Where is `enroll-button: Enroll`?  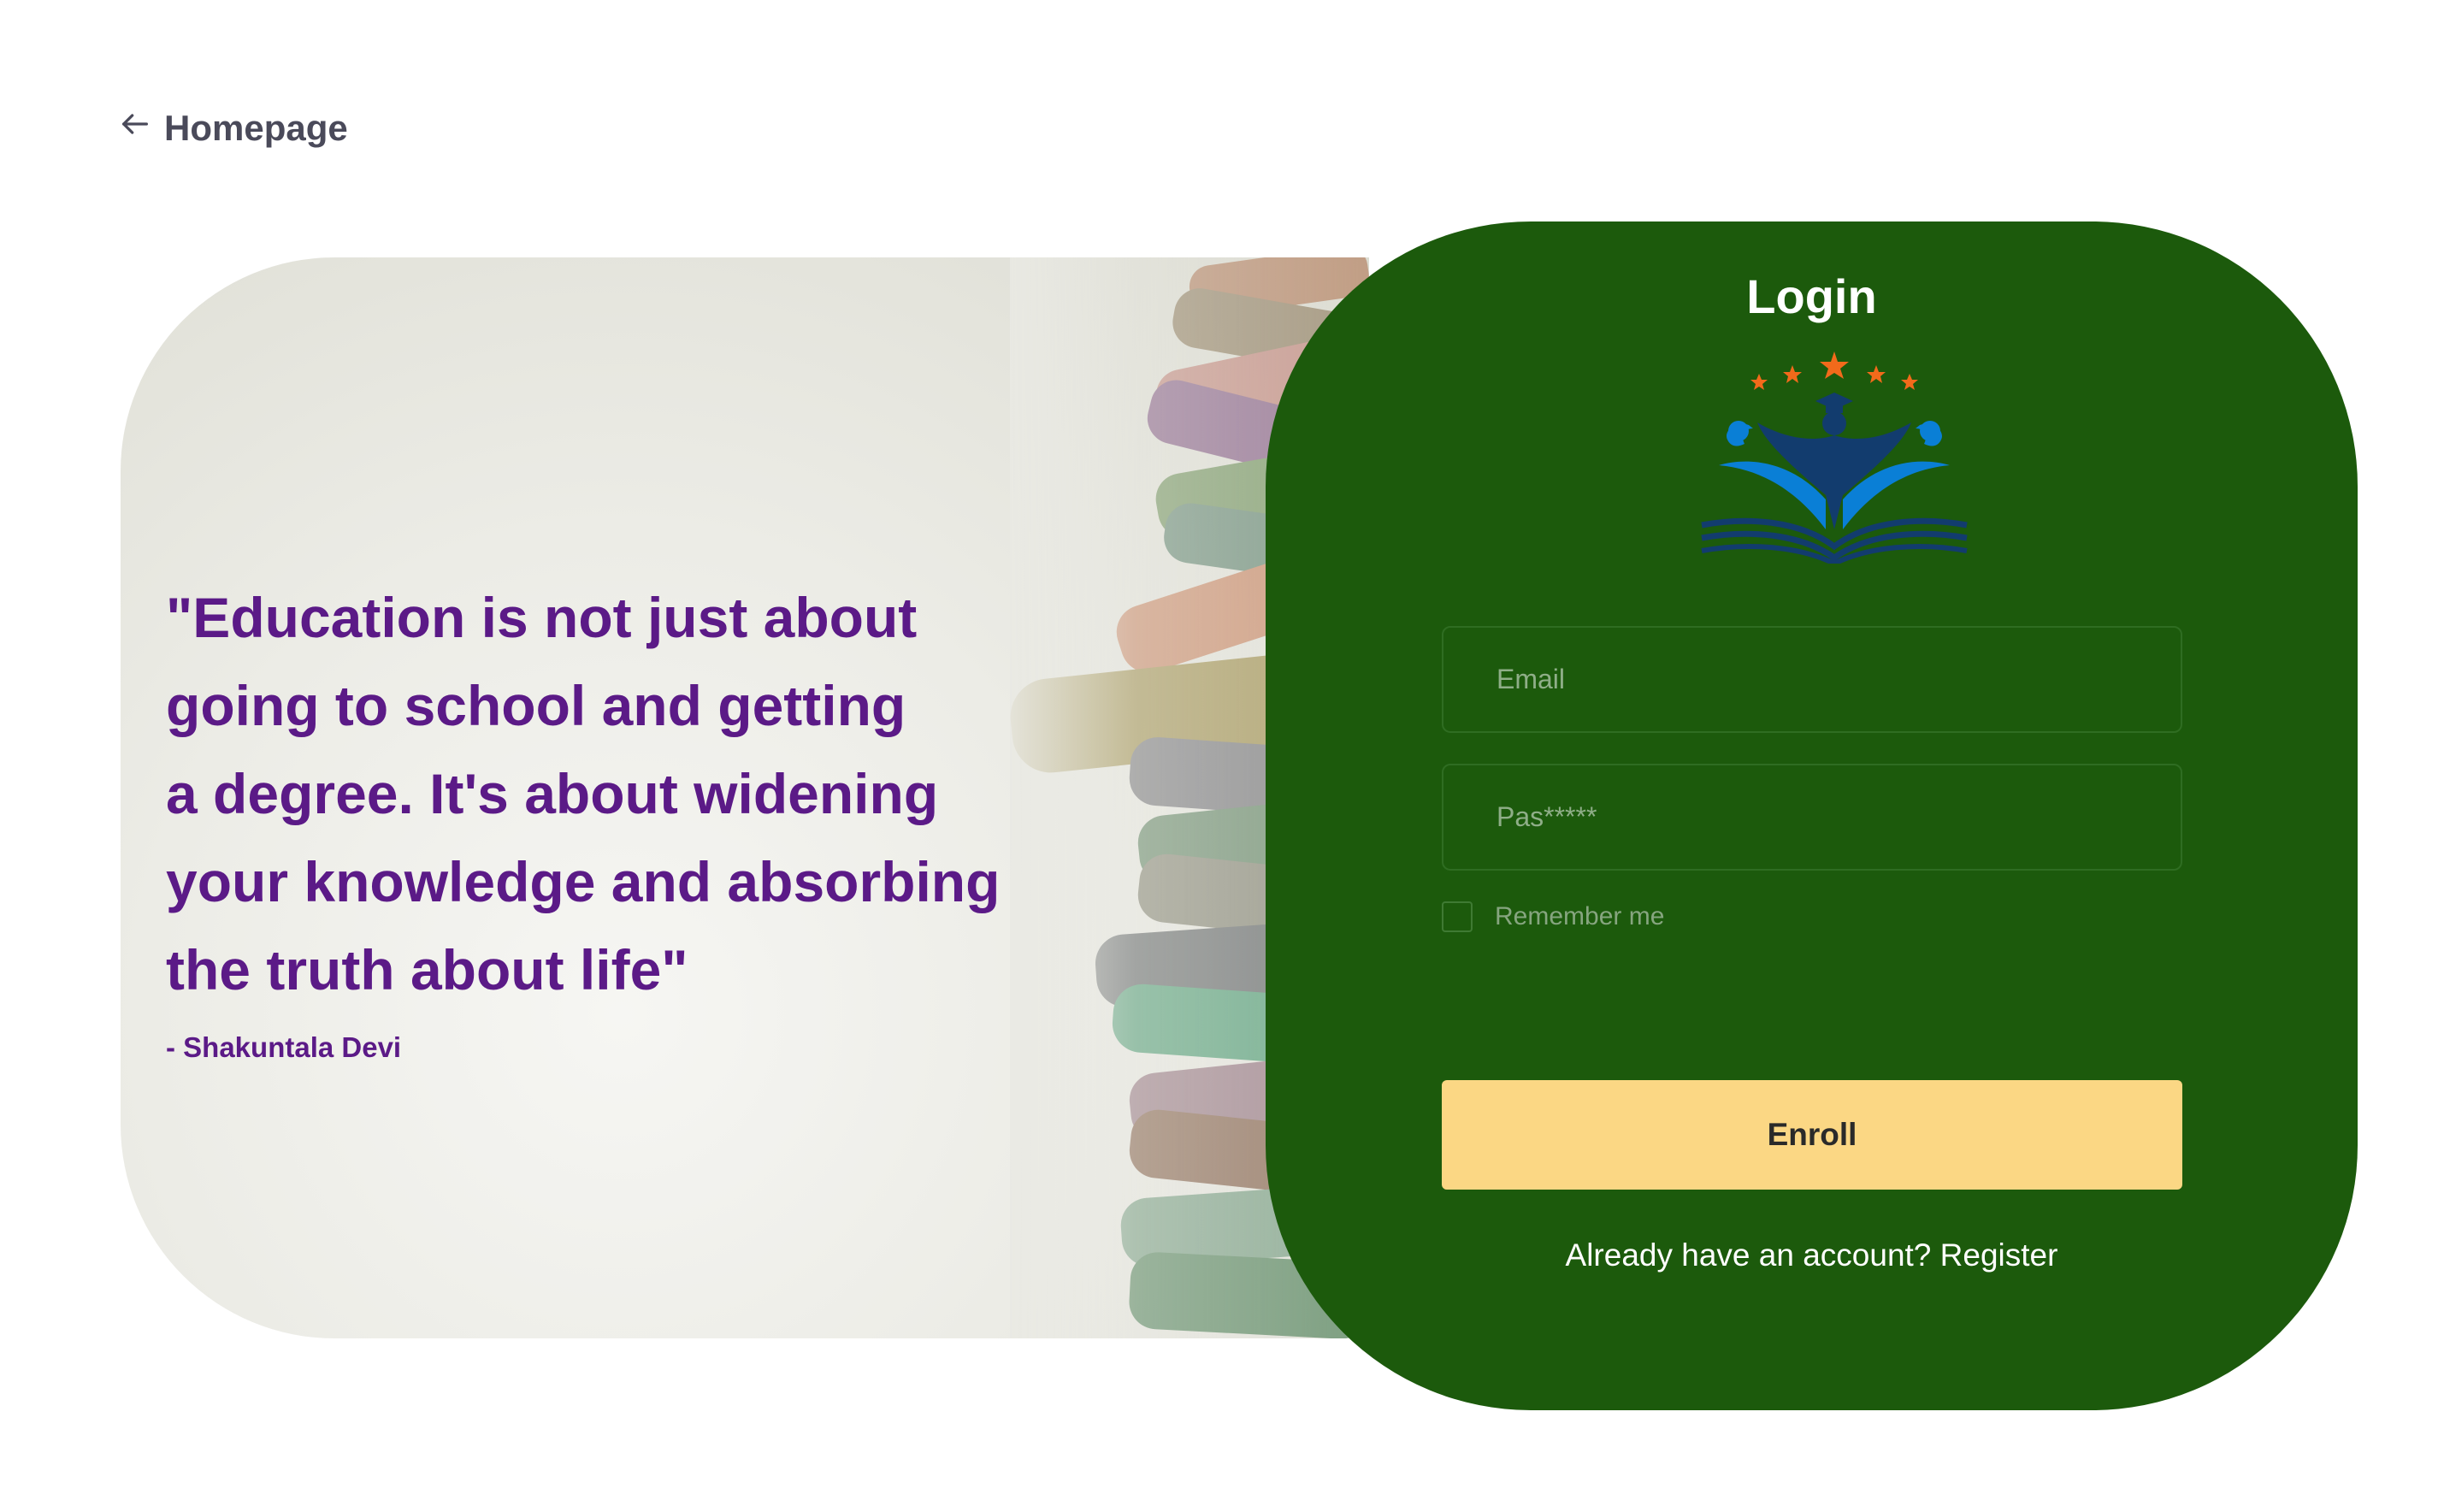
enroll-button: Enroll is located at coordinates (1812, 1135).